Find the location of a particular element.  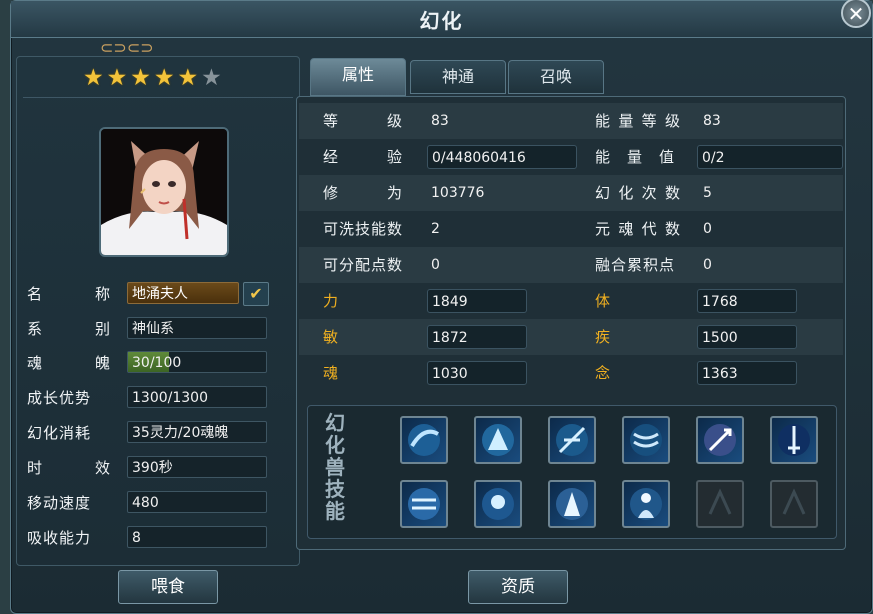

skill-5-icon is located at coordinates (720, 440).